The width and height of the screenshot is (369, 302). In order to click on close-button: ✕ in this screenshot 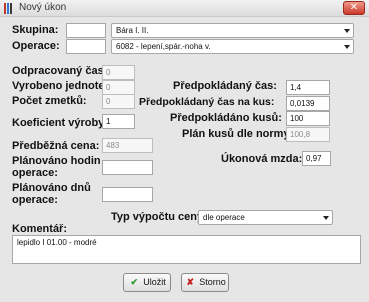, I will do `click(354, 8)`.